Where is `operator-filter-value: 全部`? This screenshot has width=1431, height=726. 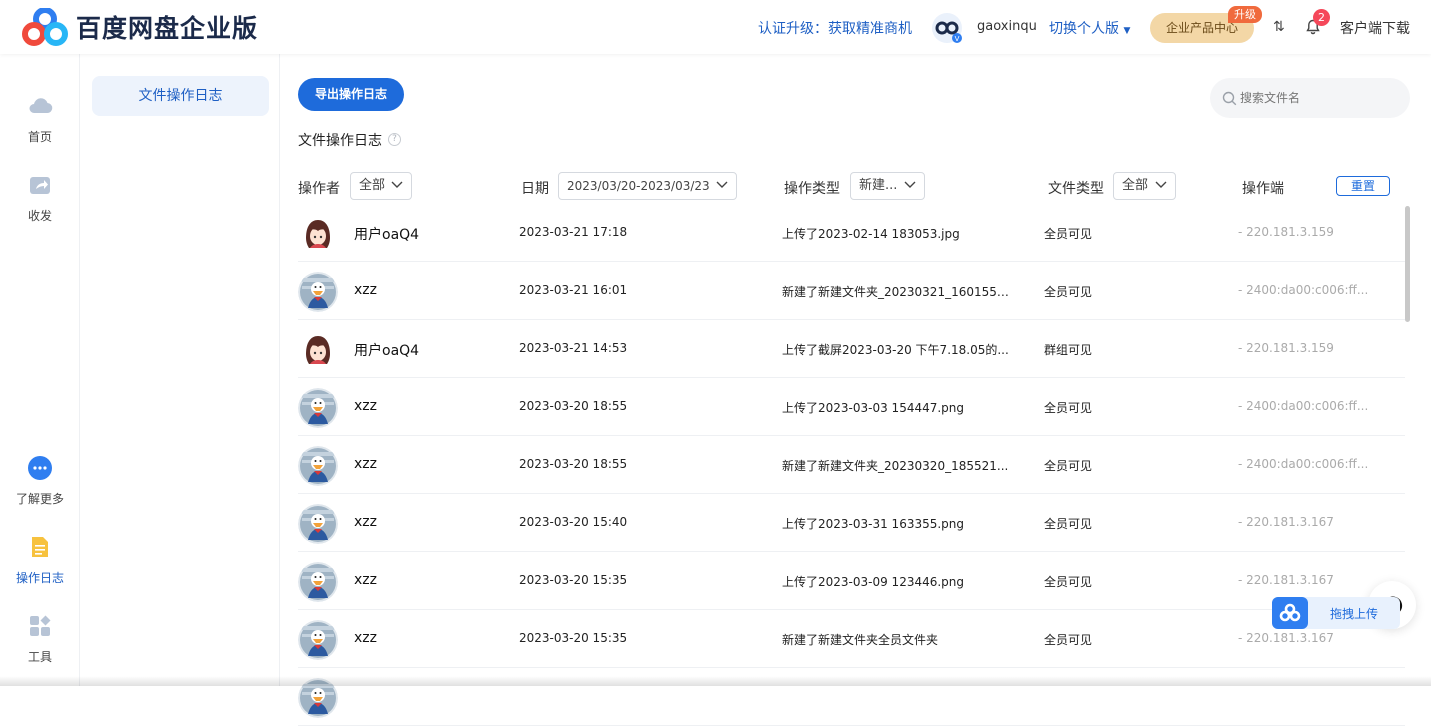 operator-filter-value: 全部 is located at coordinates (372, 185).